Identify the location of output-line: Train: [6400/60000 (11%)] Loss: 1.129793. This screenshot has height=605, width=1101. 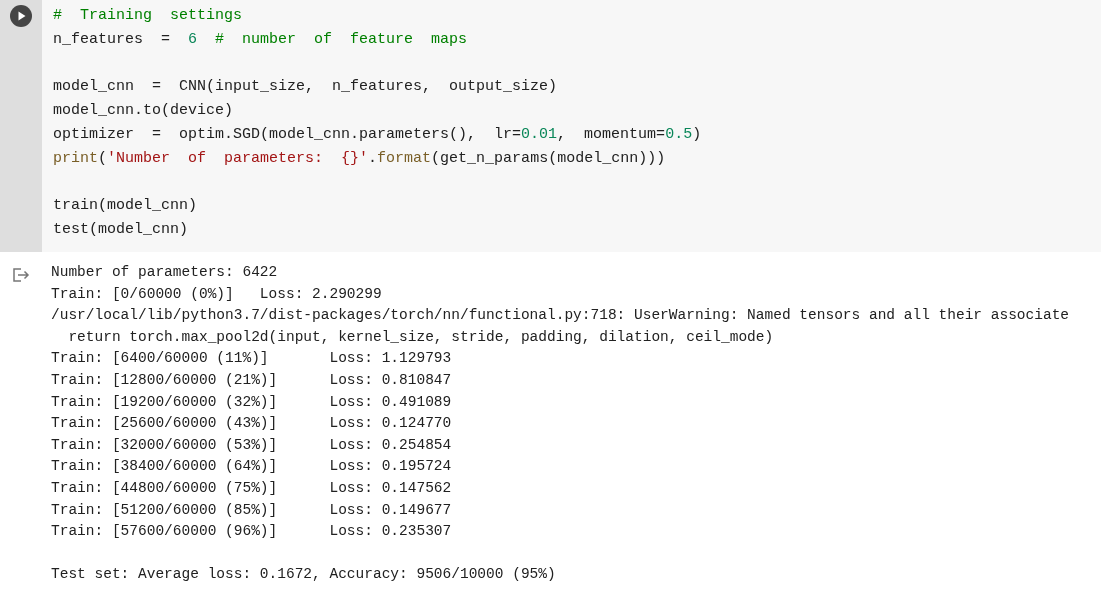
(252, 359).